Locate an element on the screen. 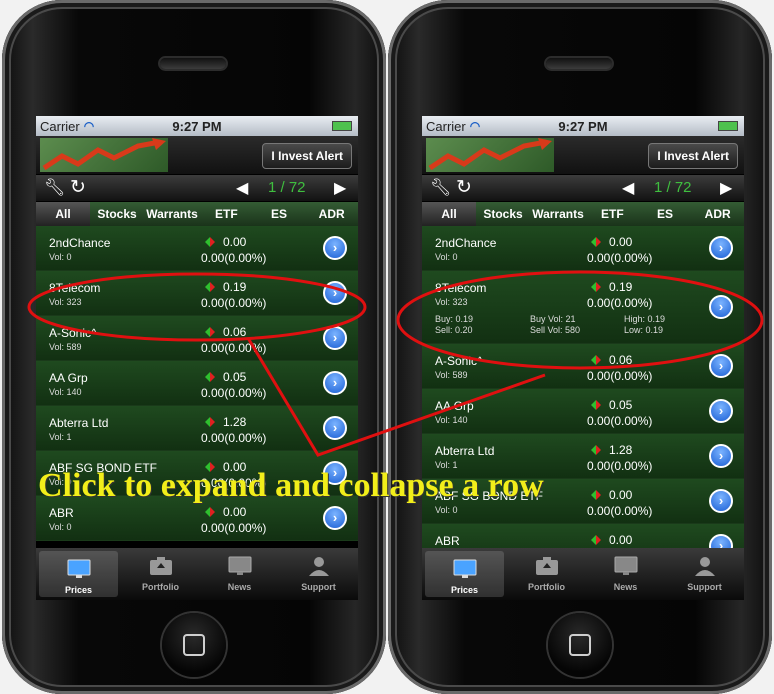 The image size is (774, 694). high-value: High: 0.19 is located at coordinates (645, 319).